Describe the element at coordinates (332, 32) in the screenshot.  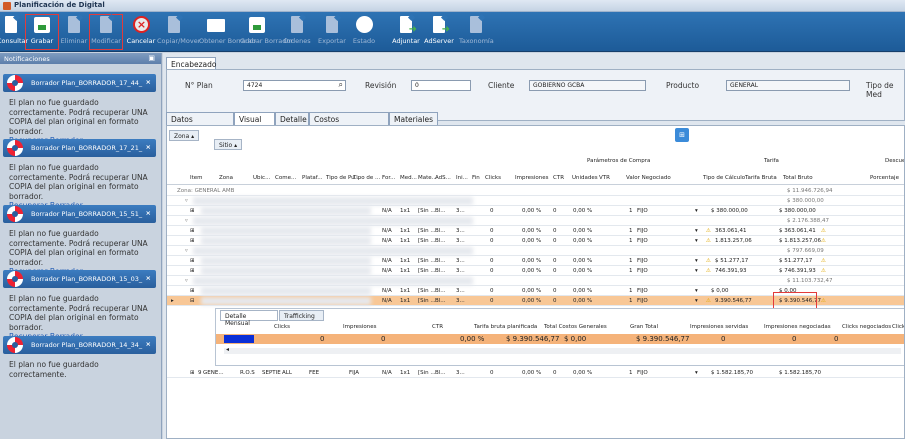
I see `toolbar-button-9: Exportar` at that location.